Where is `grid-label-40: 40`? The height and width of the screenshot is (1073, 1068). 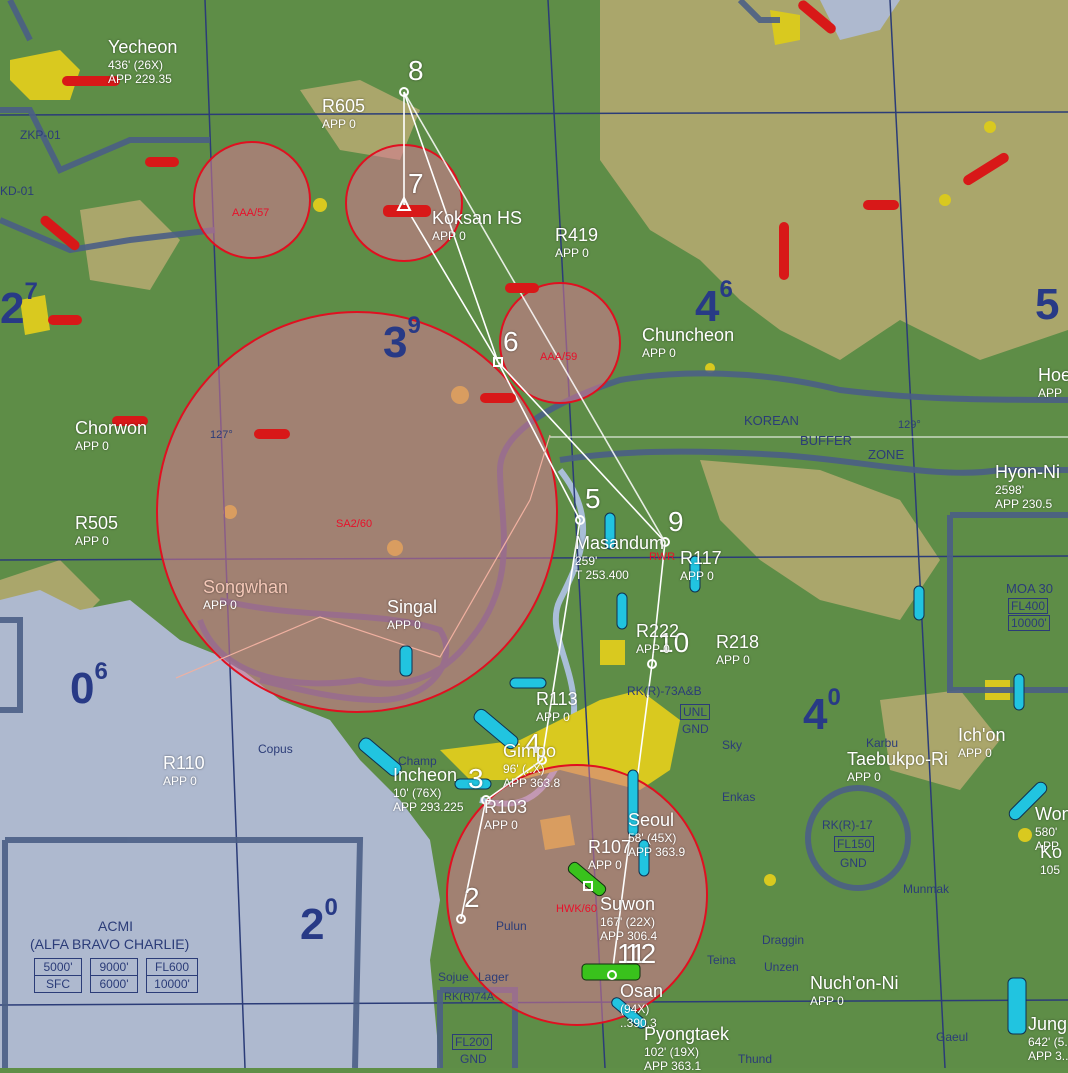
grid-label-40: 40 is located at coordinates (822, 711).